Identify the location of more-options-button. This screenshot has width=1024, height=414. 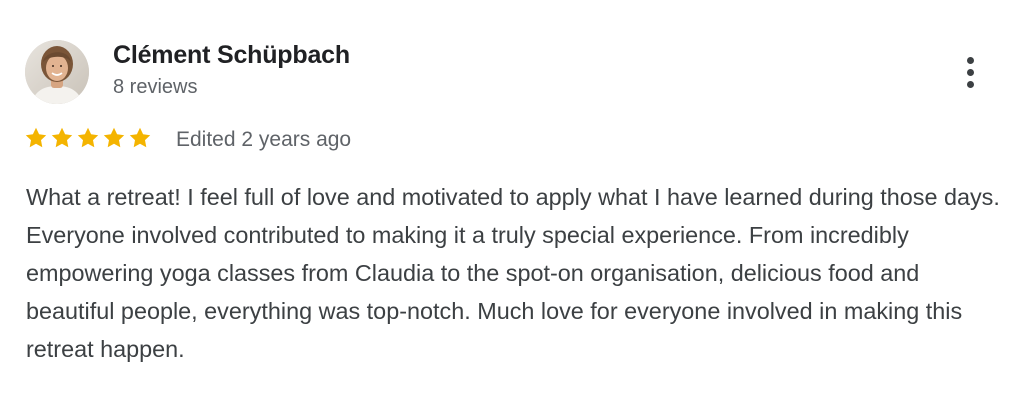
(970, 72).